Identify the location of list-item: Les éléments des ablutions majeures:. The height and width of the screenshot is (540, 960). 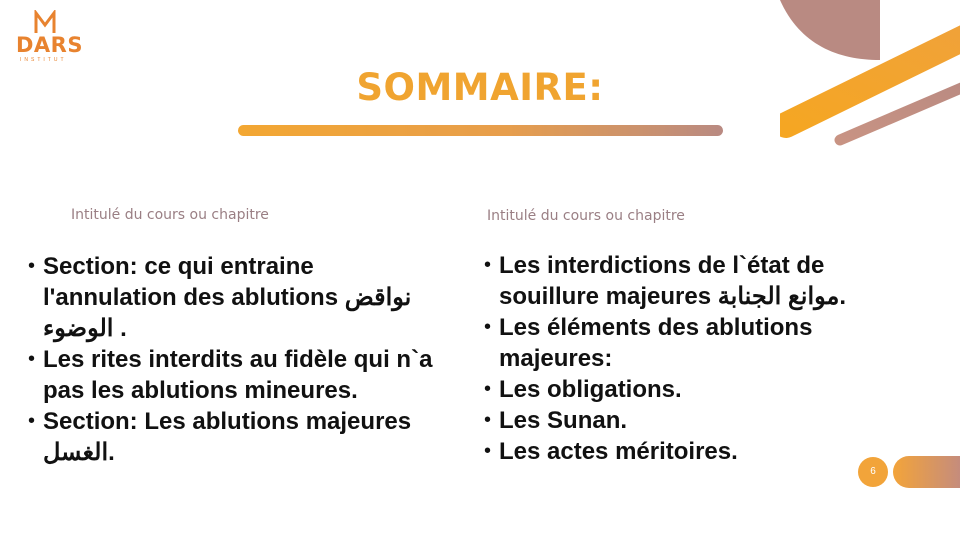
(684, 343).